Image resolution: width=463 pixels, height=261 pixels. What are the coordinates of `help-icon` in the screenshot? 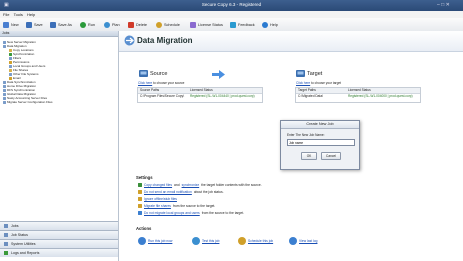 It's located at (265, 24).